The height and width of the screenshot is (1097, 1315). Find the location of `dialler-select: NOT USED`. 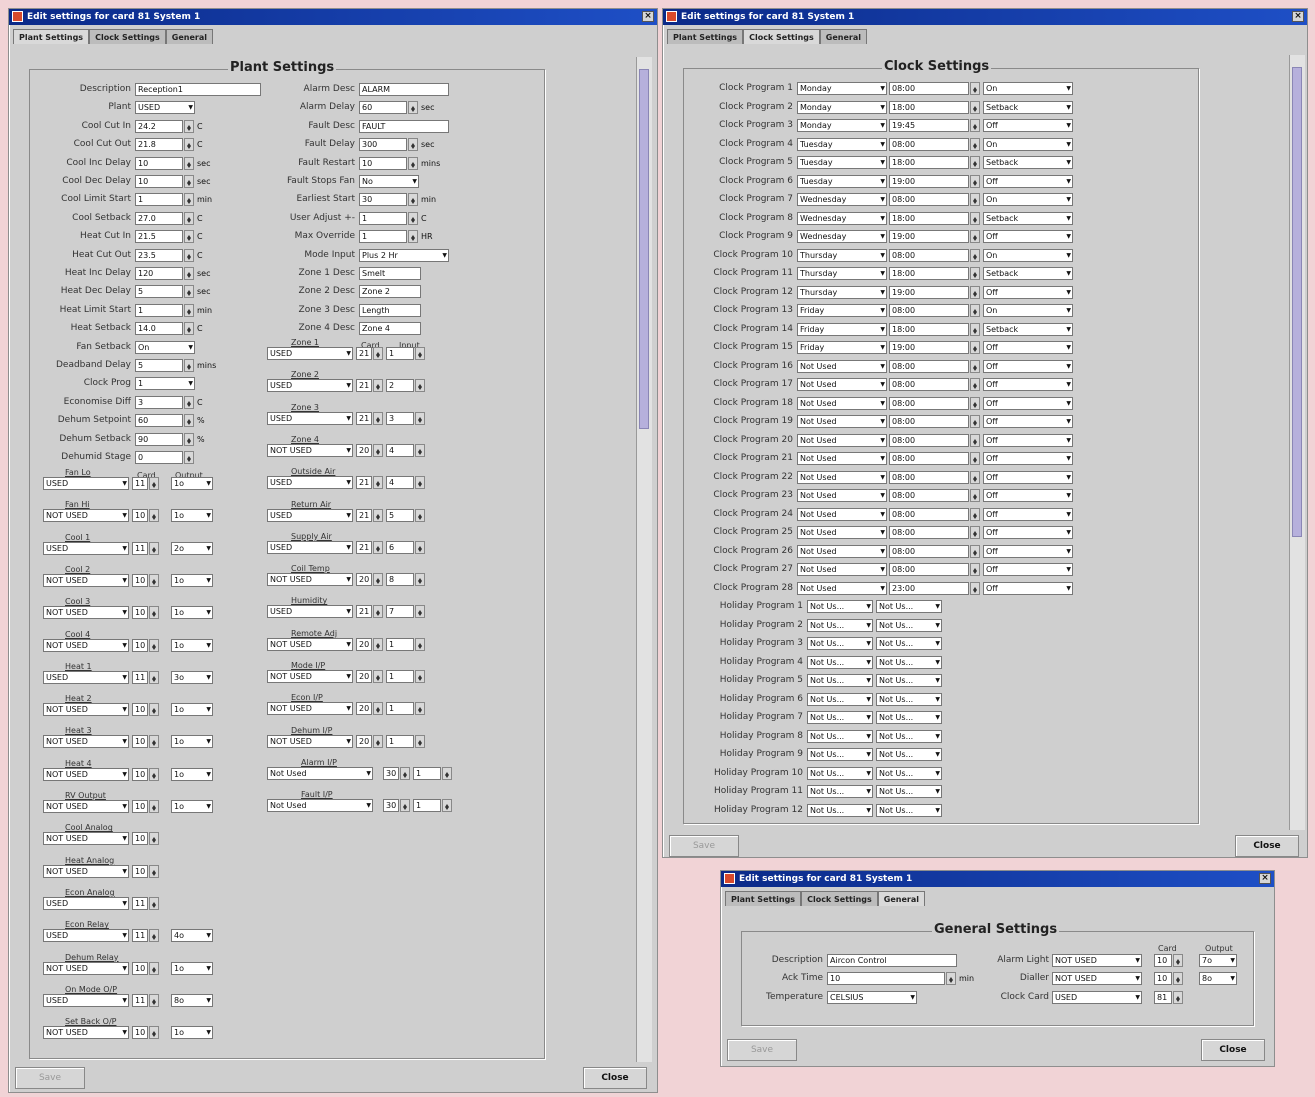

dialler-select: NOT USED is located at coordinates (1097, 978).